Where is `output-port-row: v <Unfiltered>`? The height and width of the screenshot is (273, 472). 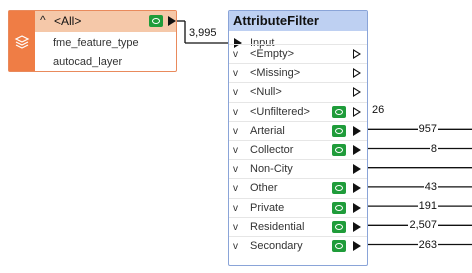
output-port-row: v <Unfiltered> is located at coordinates (298, 111).